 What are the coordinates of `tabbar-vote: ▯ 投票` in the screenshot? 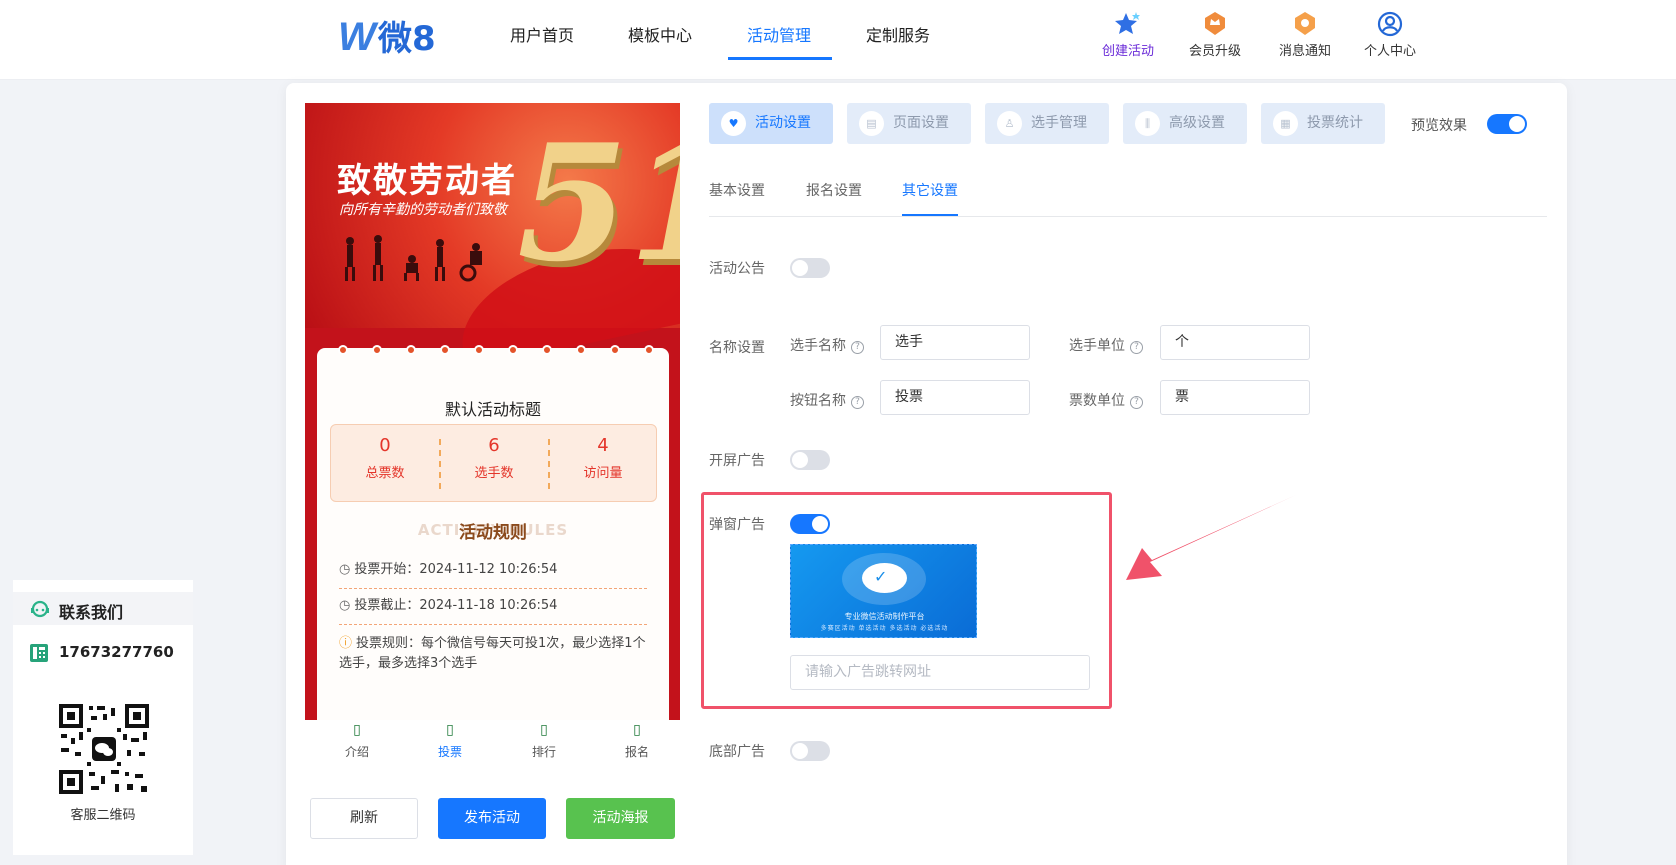 It's located at (450, 741).